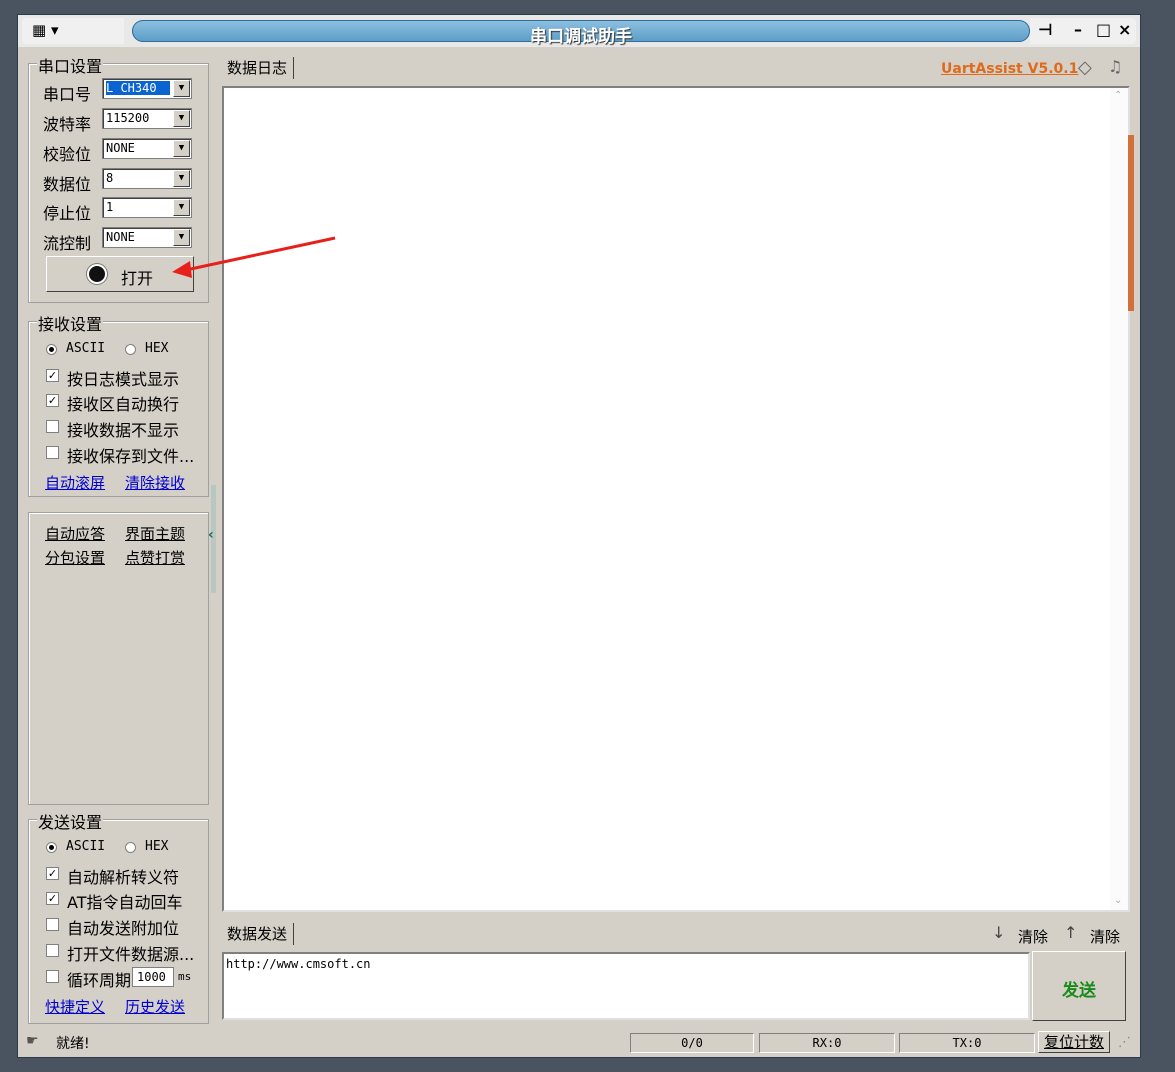 The width and height of the screenshot is (1175, 1072). I want to click on arrow-line, so click(260, 254).